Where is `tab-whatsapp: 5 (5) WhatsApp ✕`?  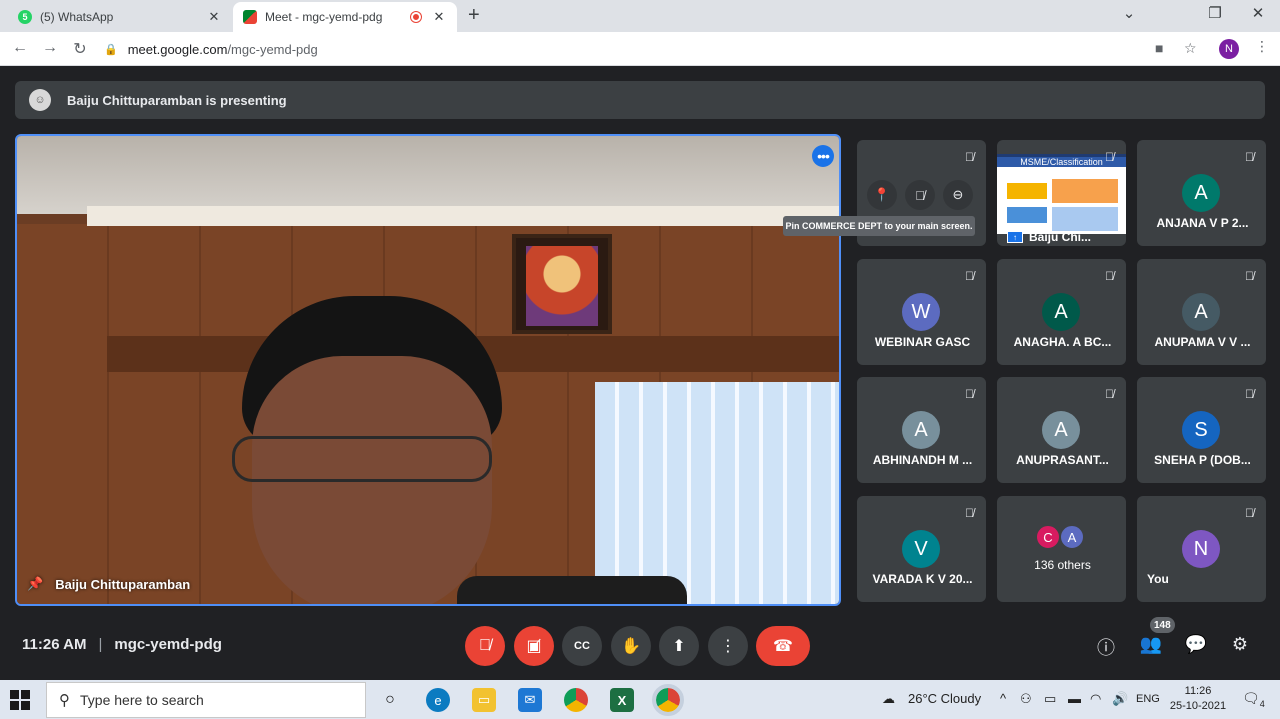
tab-whatsapp: 5 (5) WhatsApp ✕ is located at coordinates (120, 17).